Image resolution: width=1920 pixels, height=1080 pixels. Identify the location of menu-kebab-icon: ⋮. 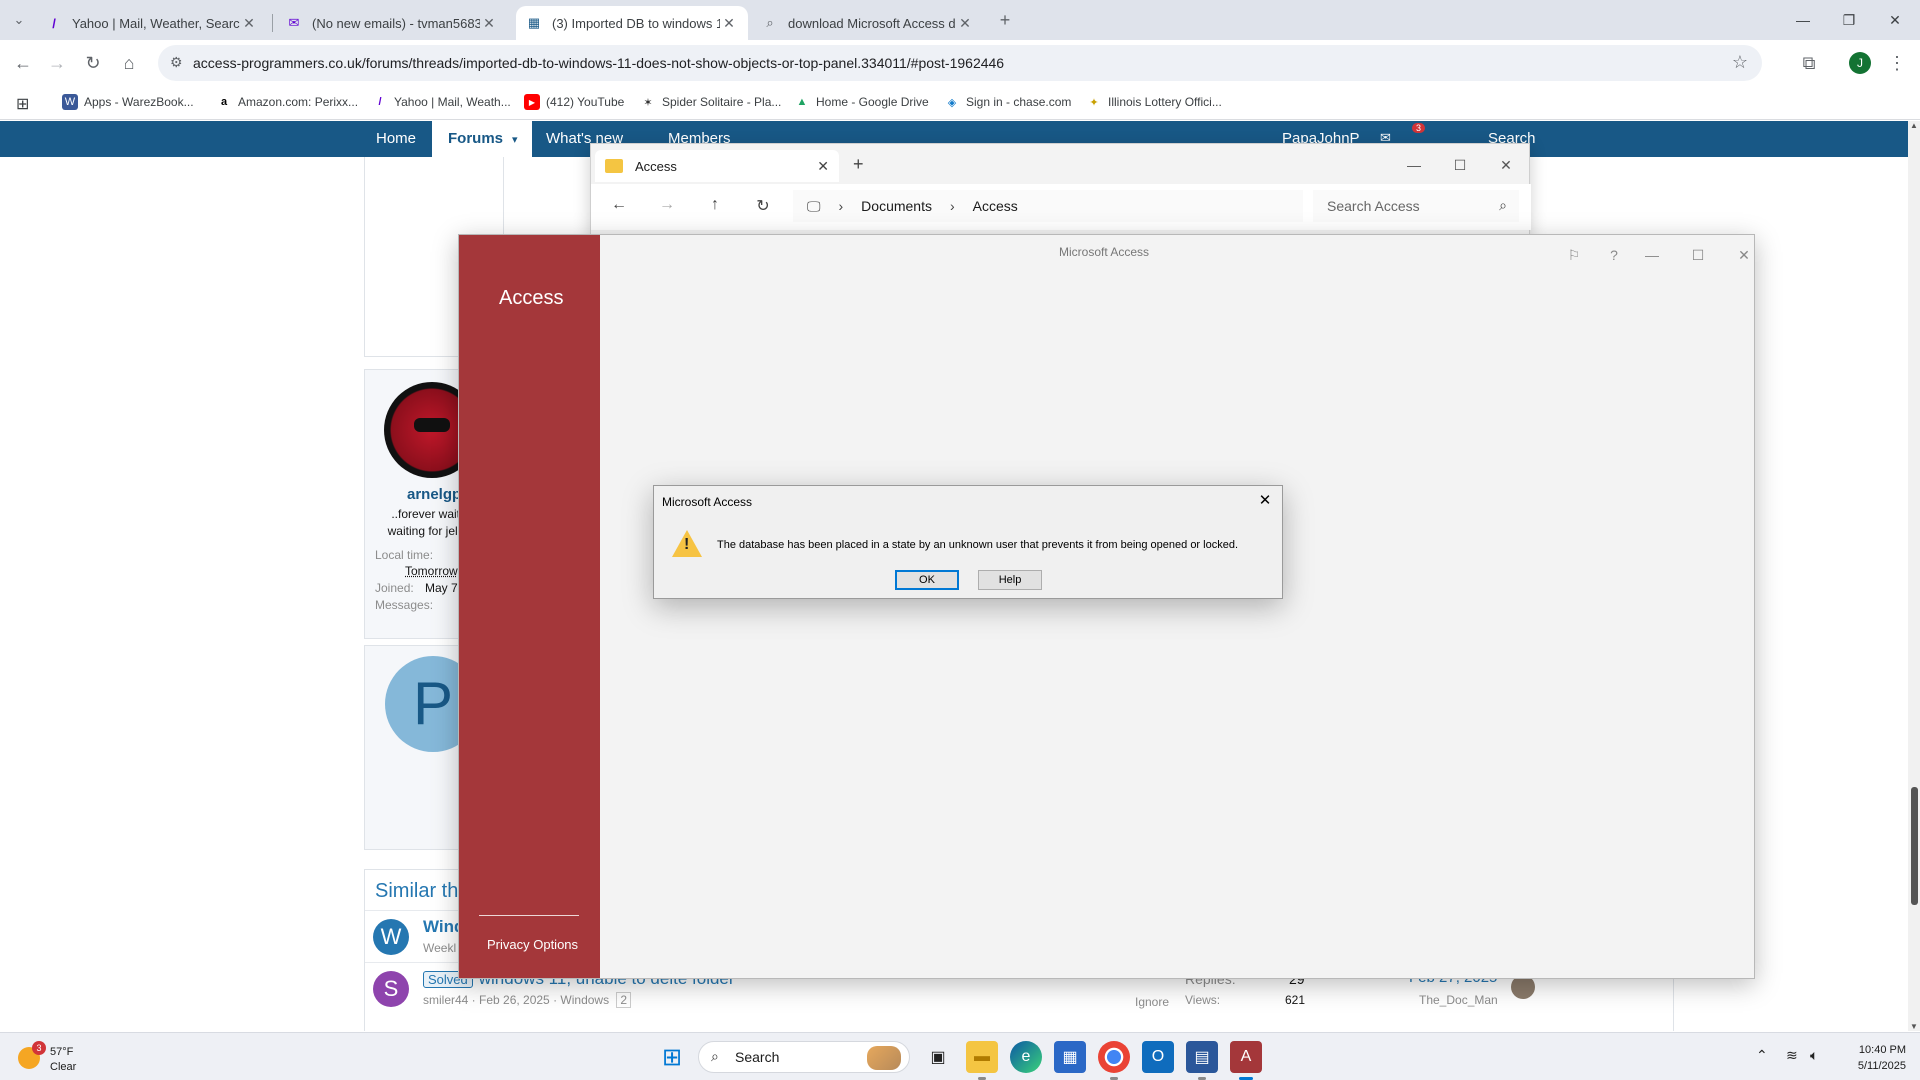
(1897, 63).